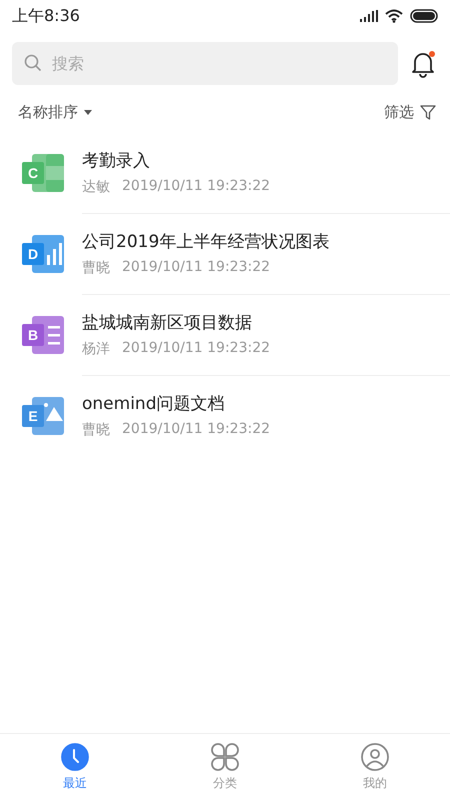 This screenshot has width=450, height=800. I want to click on file-item: B 盐城城南新区项目数据 杨洋 2019/10/11 19:23:22, so click(225, 334).